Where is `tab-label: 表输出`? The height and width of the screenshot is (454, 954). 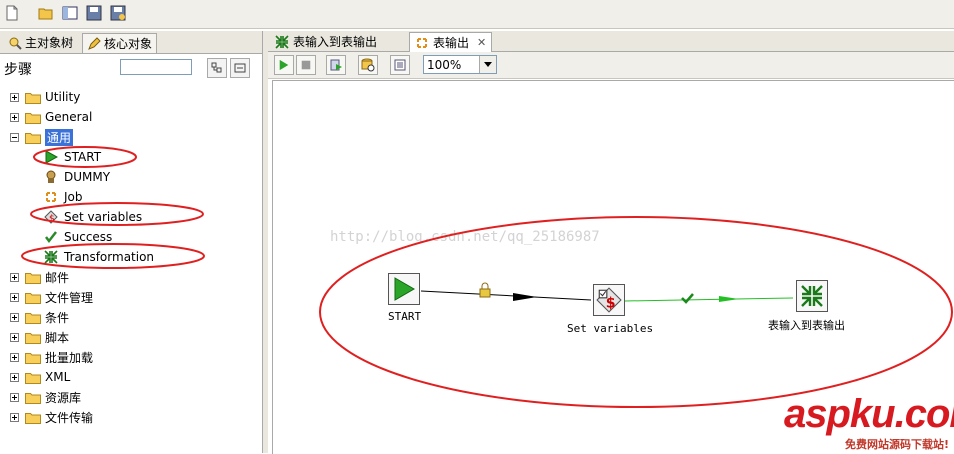 tab-label: 表输出 is located at coordinates (451, 43).